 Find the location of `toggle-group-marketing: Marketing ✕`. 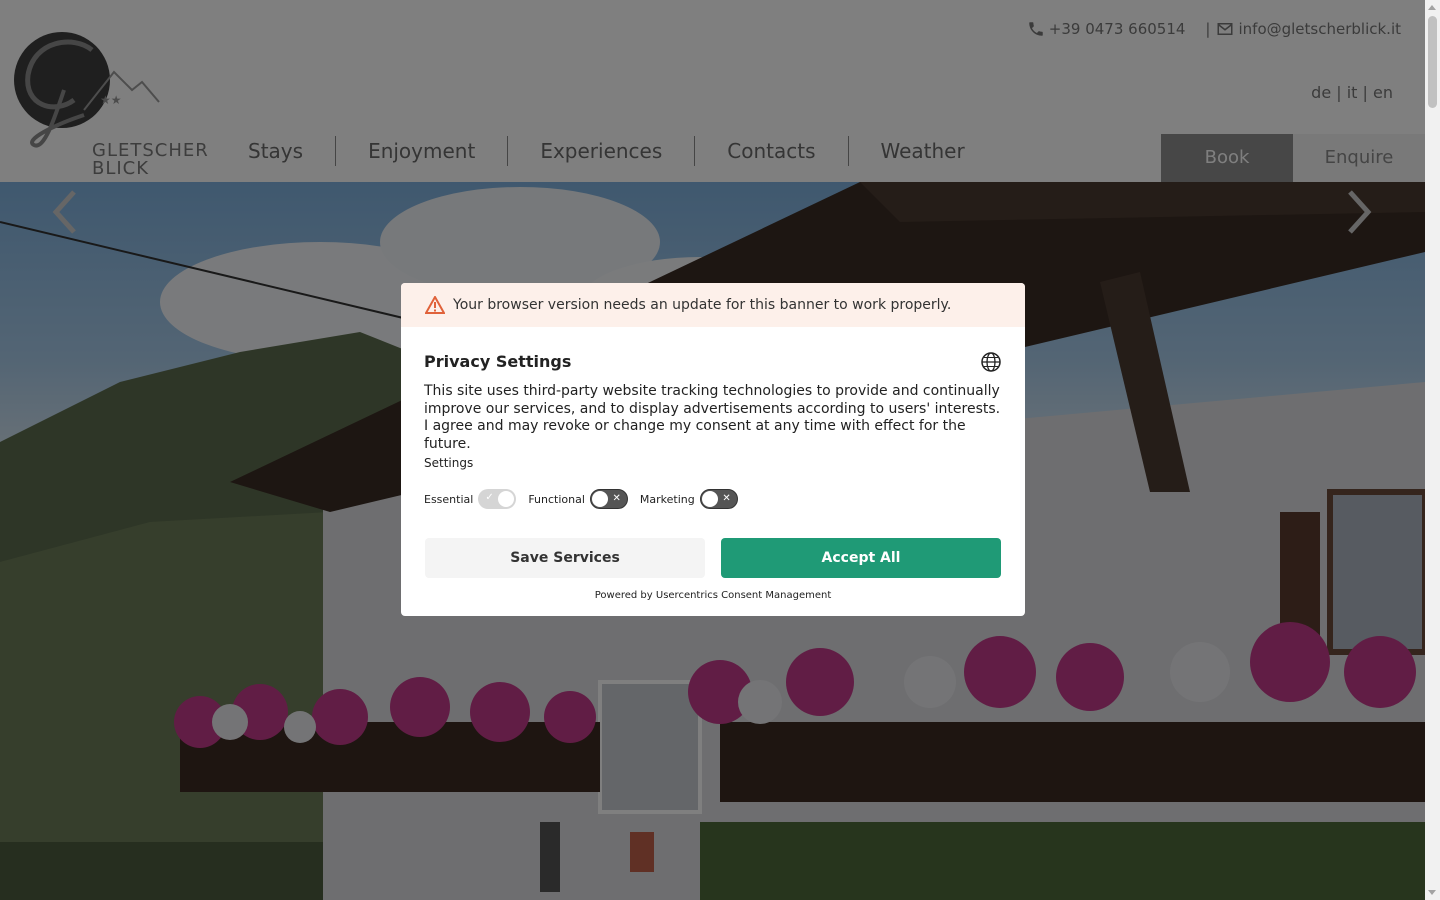

toggle-group-marketing: Marketing ✕ is located at coordinates (689, 499).